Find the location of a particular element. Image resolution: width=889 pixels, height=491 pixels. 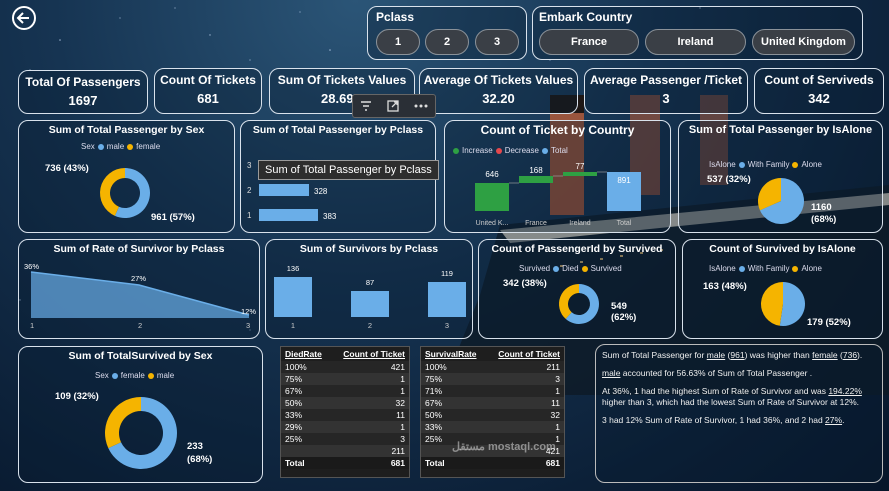

table-row: 75% 3 is located at coordinates (492, 379).